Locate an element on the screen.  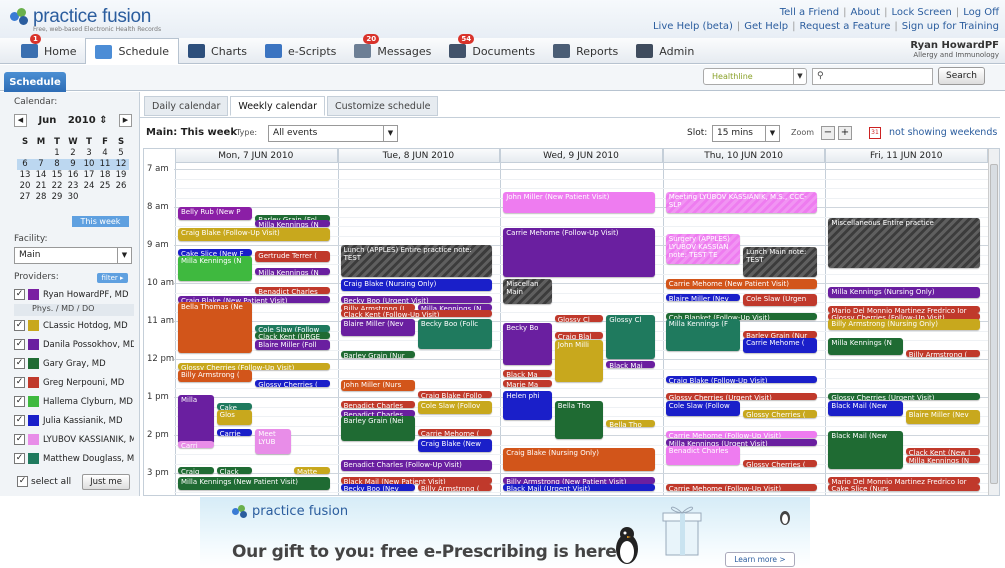
calendar-day: 29 is located at coordinates (57, 197).